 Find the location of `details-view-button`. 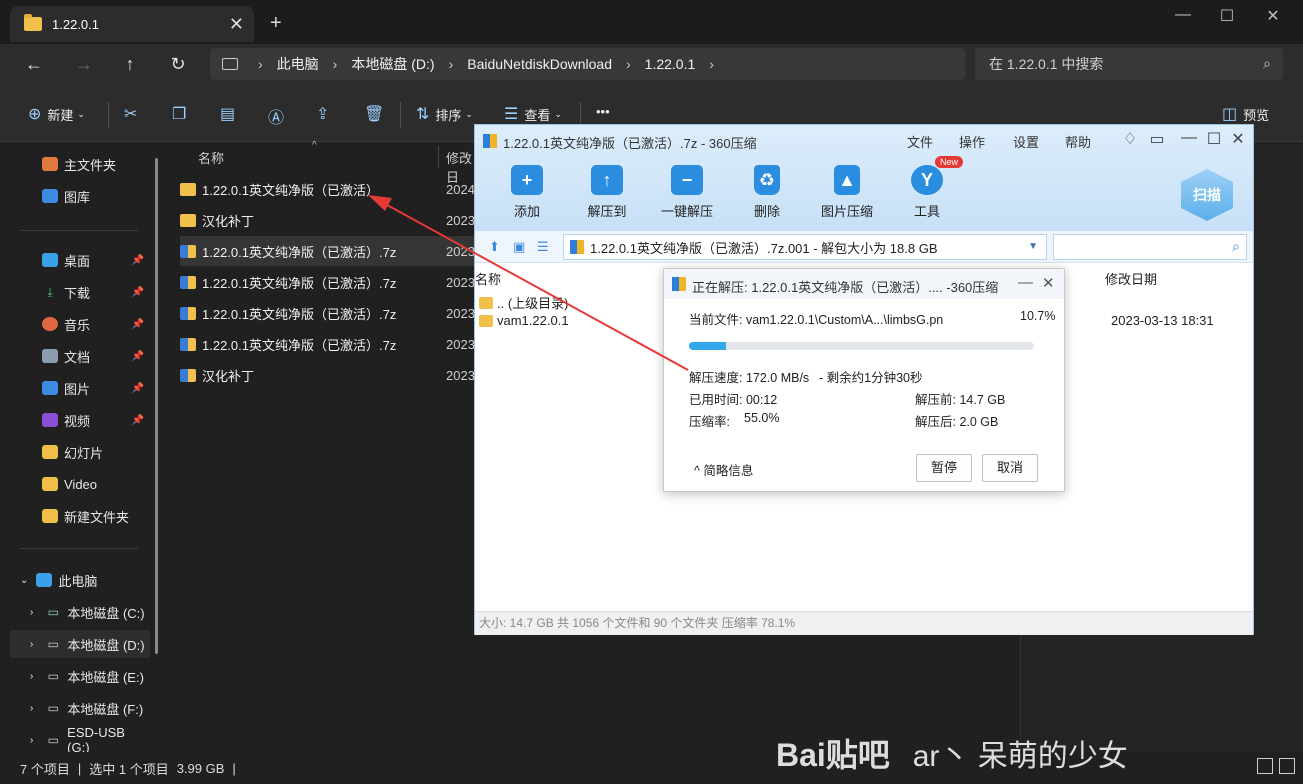

details-view-button is located at coordinates (1265, 766).